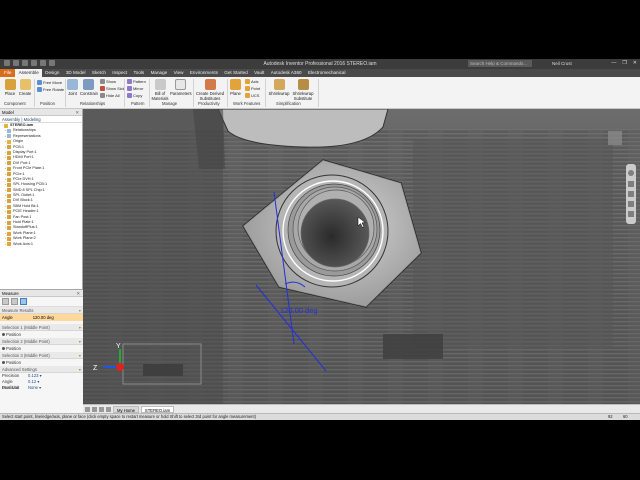 The height and width of the screenshot is (480, 640). I want to click on ribbon-divider, so click(265, 93).